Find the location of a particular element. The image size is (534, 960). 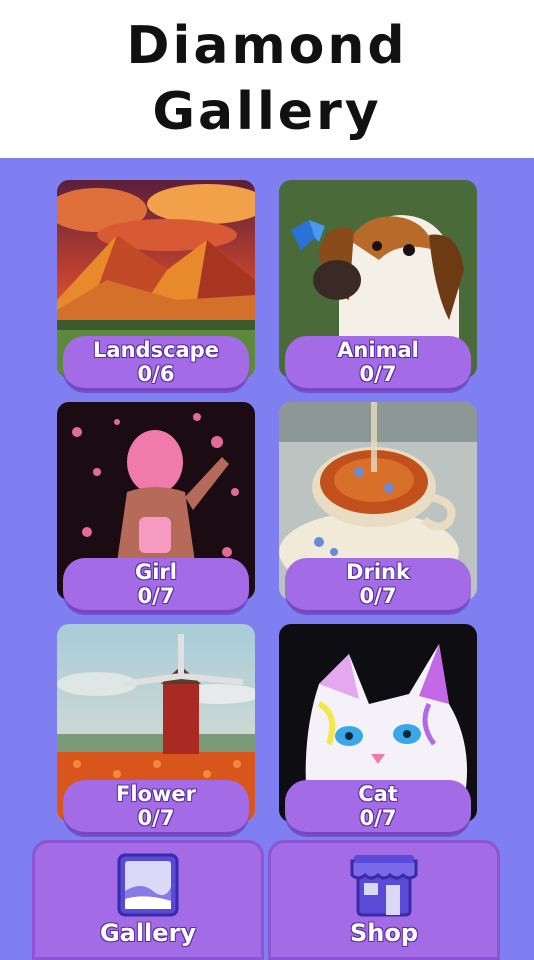

tab-gallery: Gallery is located at coordinates (148, 900).